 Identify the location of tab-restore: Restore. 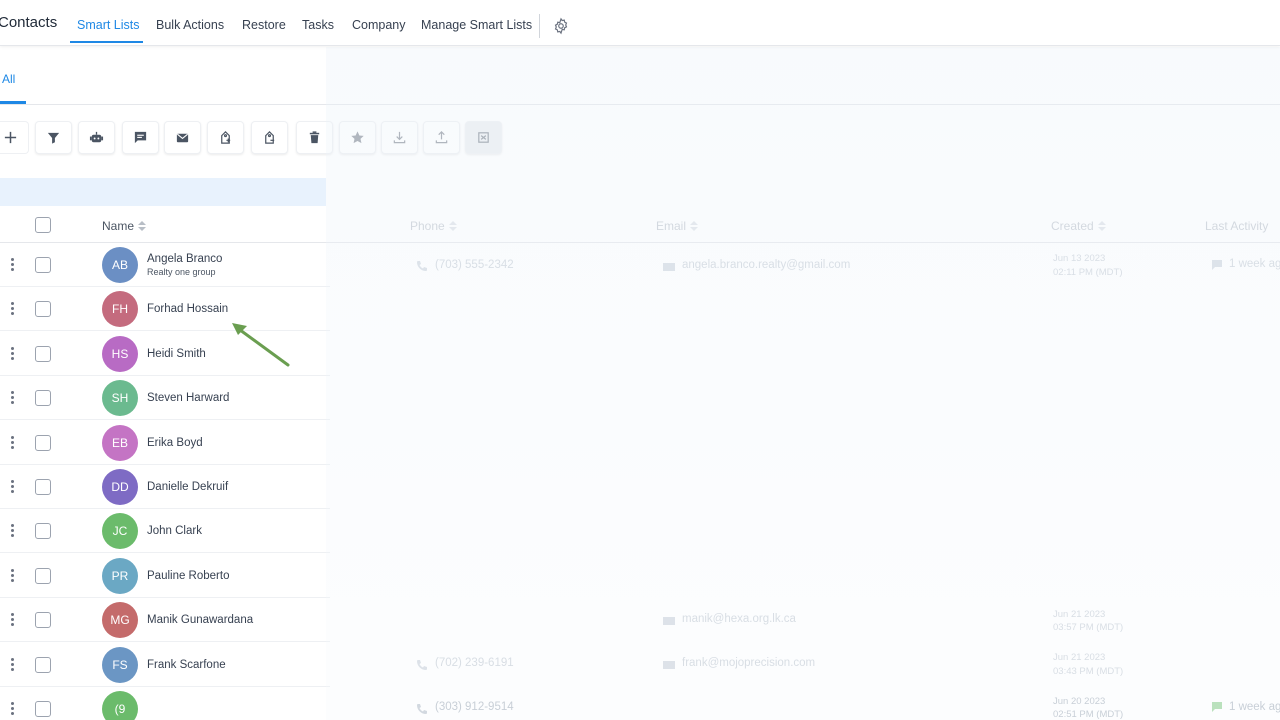
(264, 25).